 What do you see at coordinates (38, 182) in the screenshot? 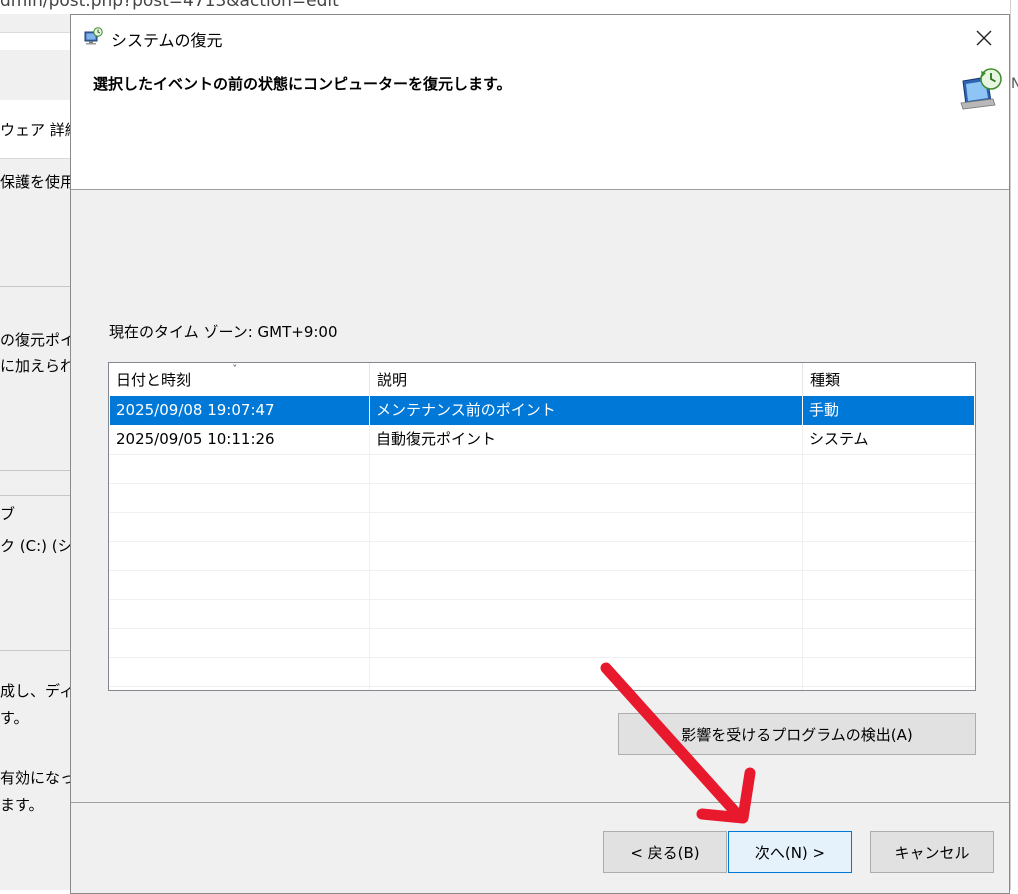
I see `background-text-1: 保護を使用` at bounding box center [38, 182].